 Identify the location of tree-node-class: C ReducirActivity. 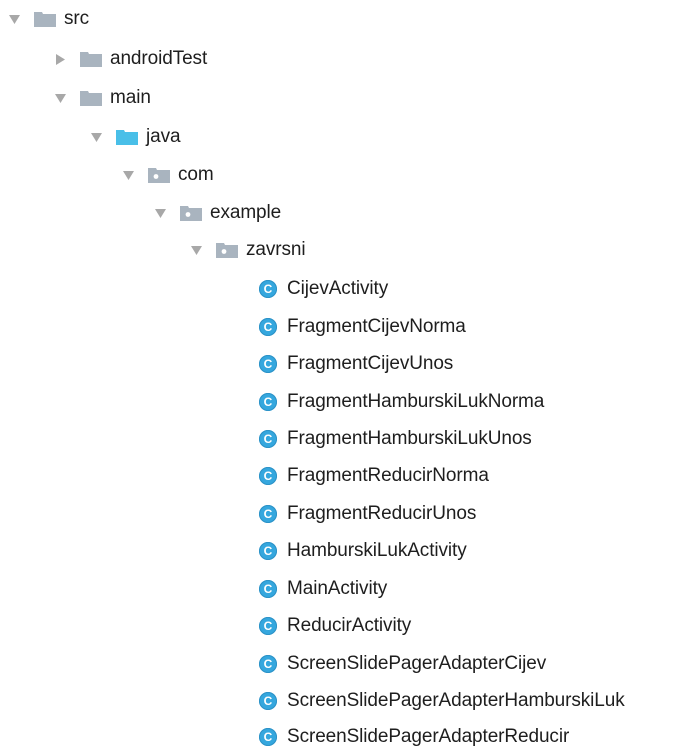
(335, 626).